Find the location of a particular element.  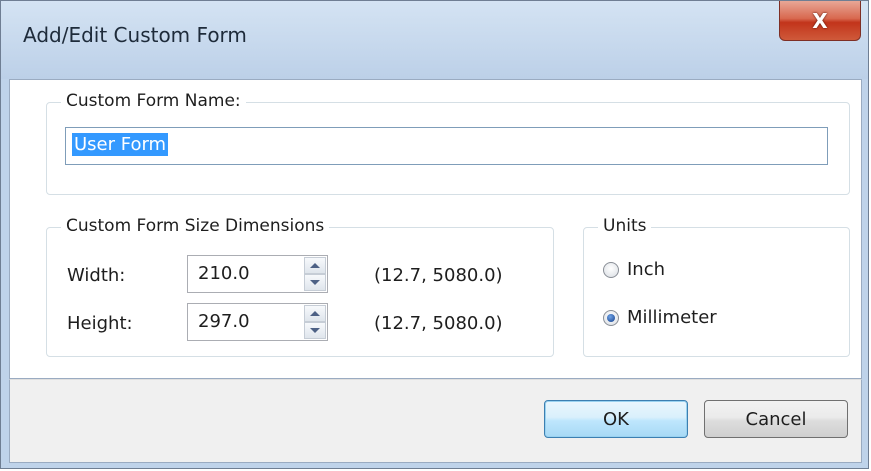

height-spin-up-button is located at coordinates (315, 313).